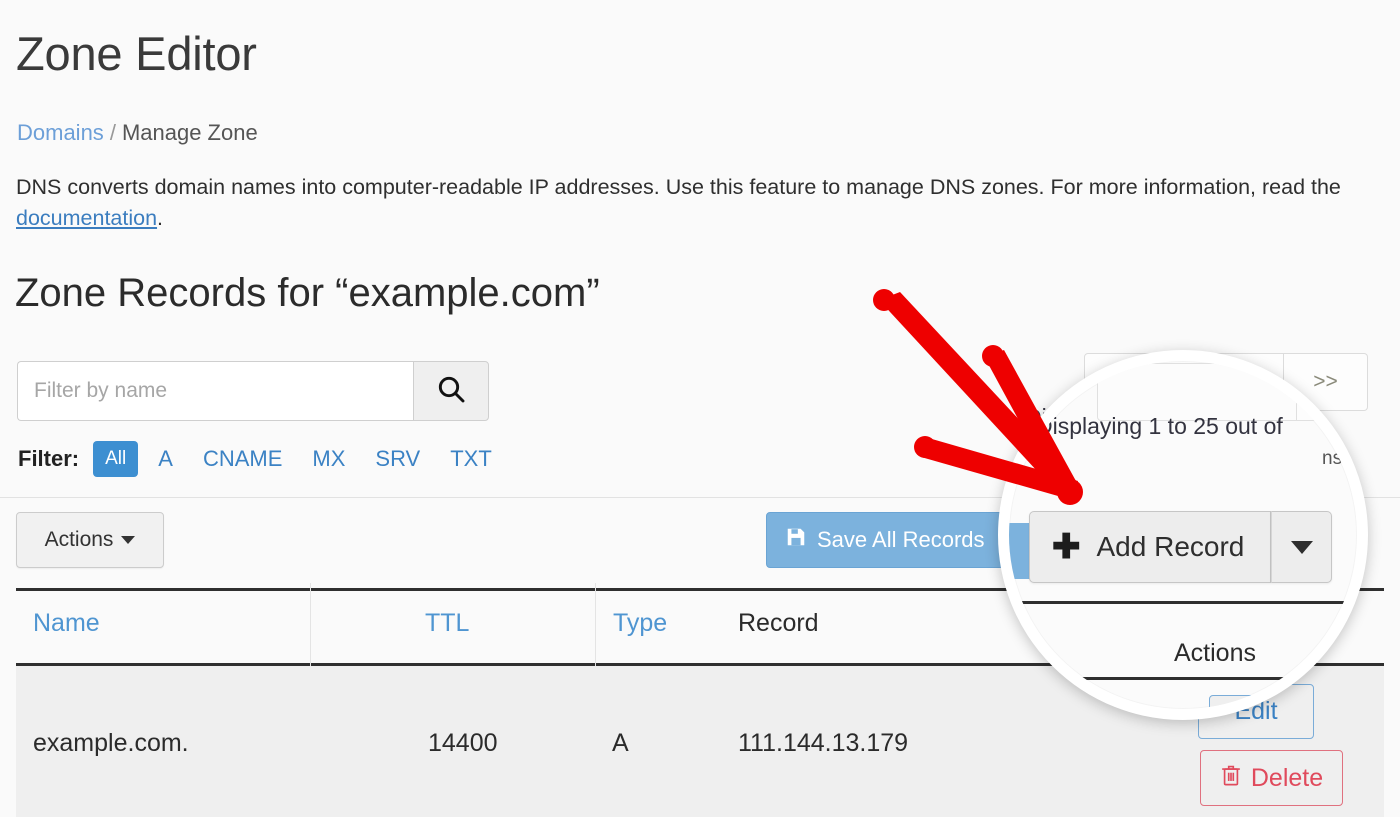  I want to click on actions-dropdown-button: Actions, so click(90, 540).